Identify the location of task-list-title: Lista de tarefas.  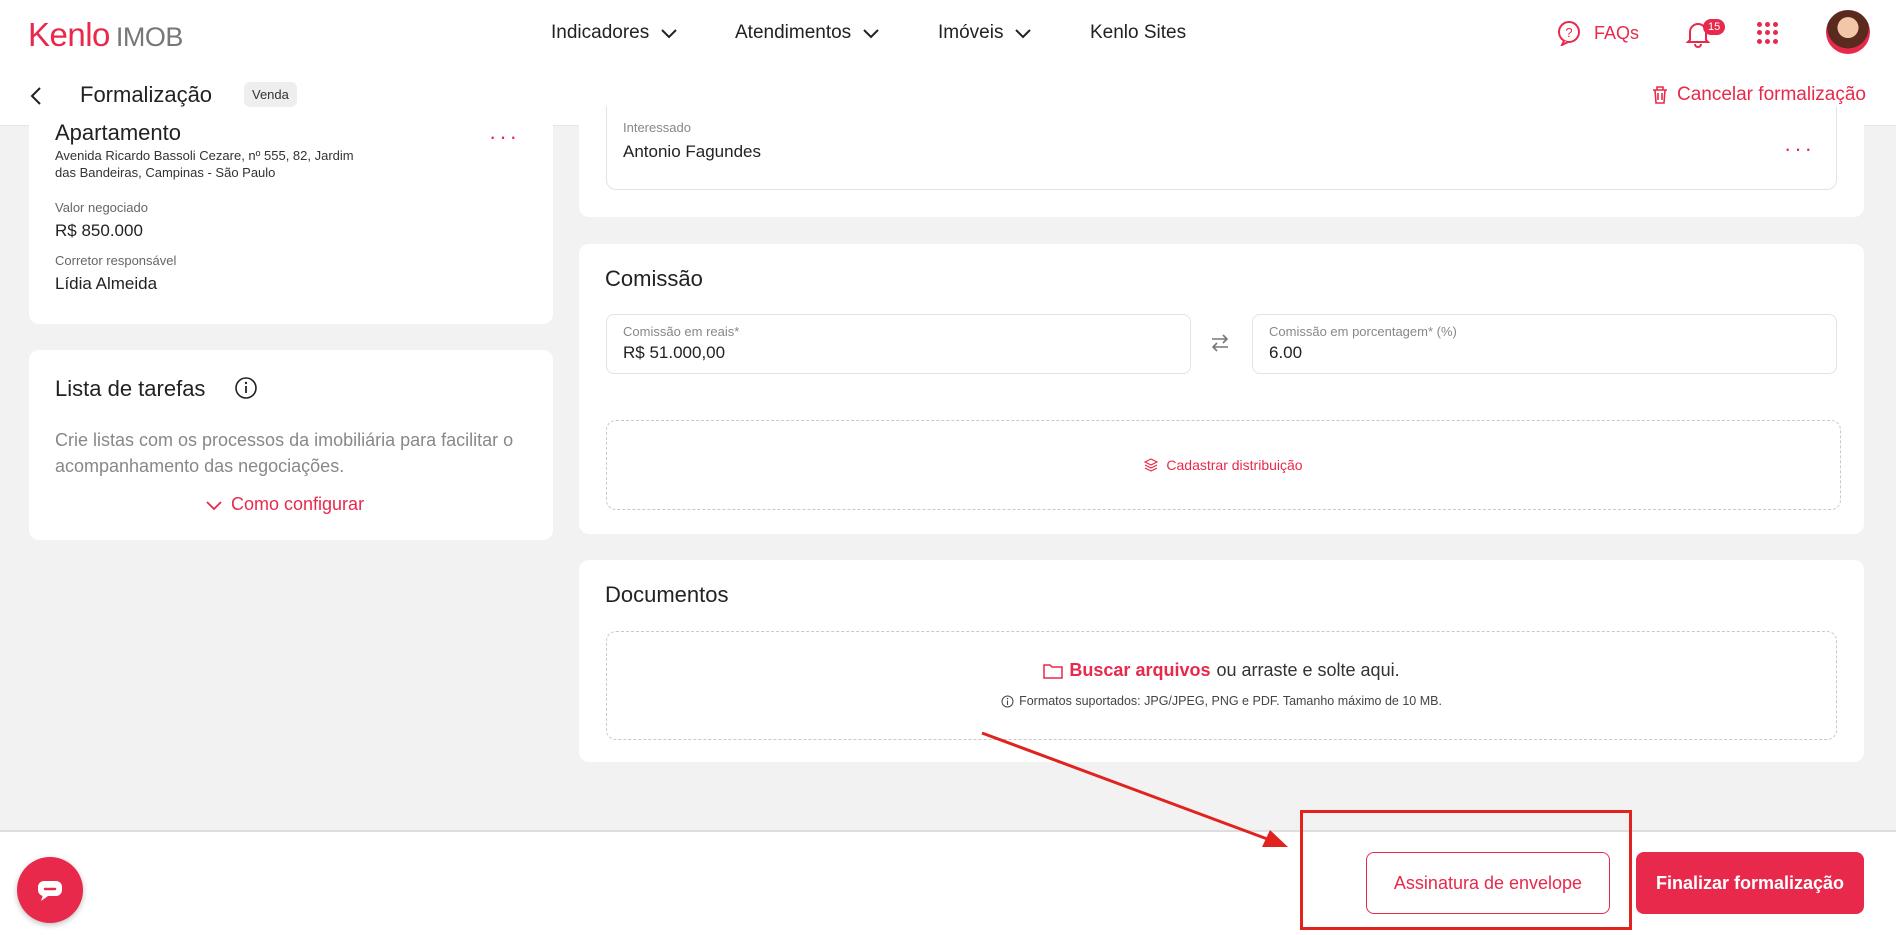
(130, 388).